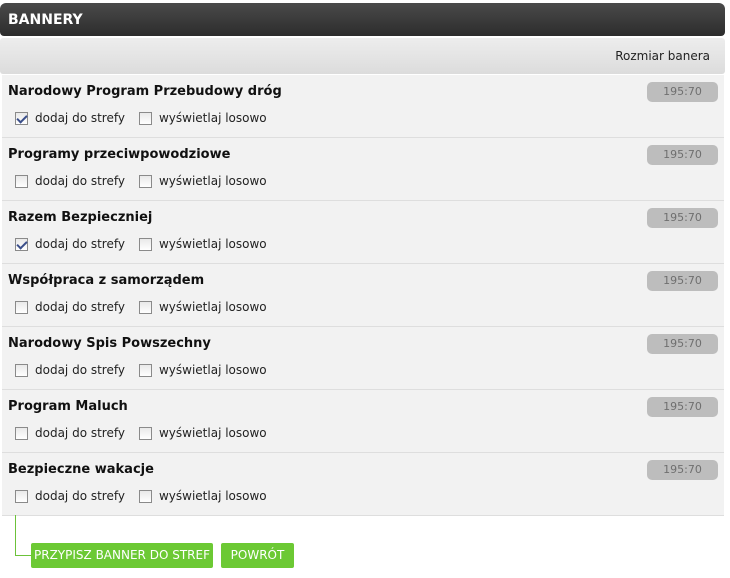 The width and height of the screenshot is (730, 578). What do you see at coordinates (109, 343) in the screenshot?
I see `banner-name: Narodowy Spis Powszechny` at bounding box center [109, 343].